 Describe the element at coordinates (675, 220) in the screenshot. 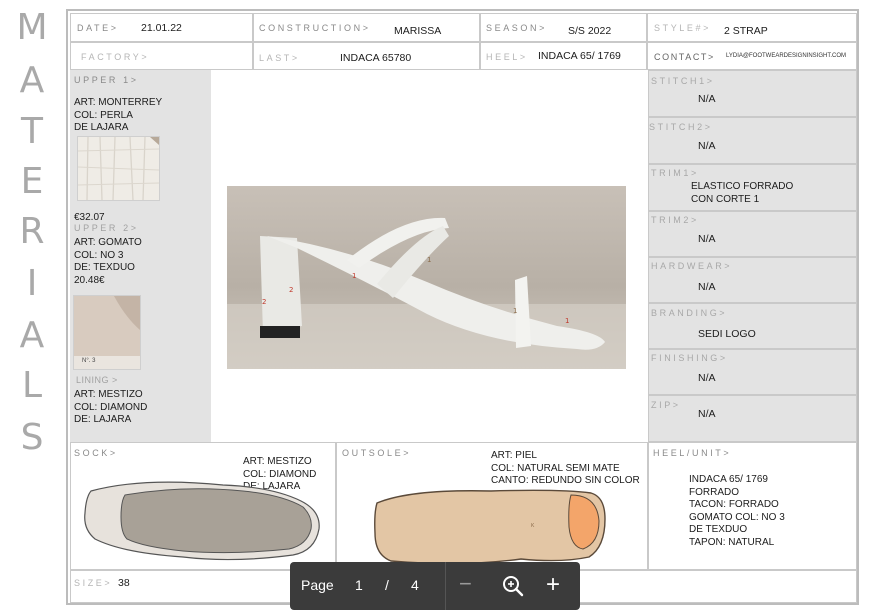

I see `trim2-label: TRIM2>` at that location.